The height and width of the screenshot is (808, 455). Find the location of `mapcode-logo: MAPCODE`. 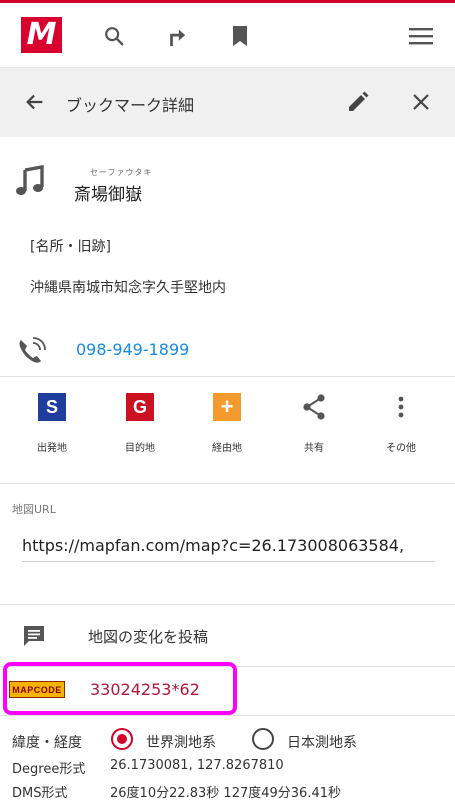

mapcode-logo: MAPCODE is located at coordinates (37, 689).